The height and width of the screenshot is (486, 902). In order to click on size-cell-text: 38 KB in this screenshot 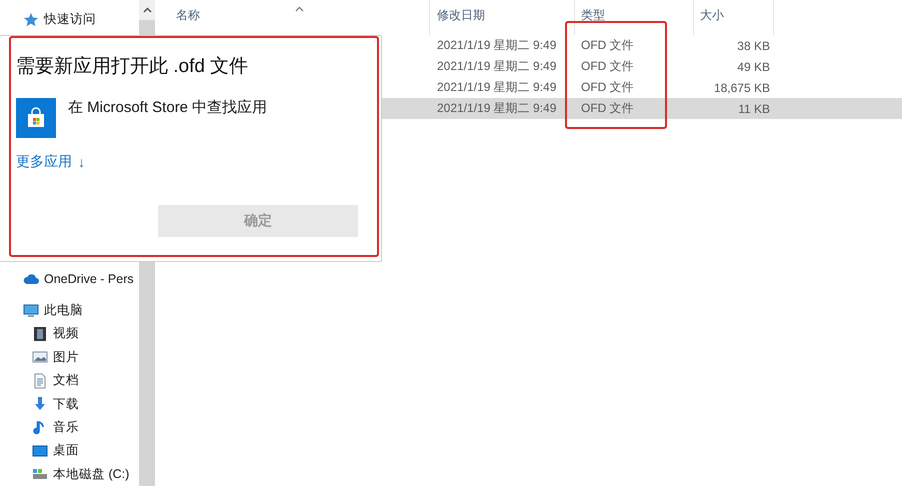, I will do `click(753, 45)`.